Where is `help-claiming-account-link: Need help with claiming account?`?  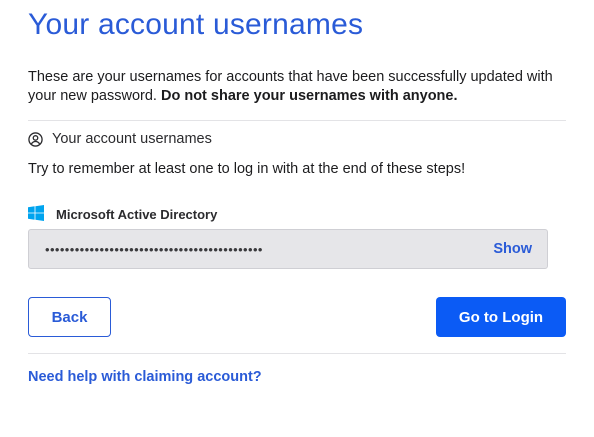 help-claiming-account-link: Need help with claiming account? is located at coordinates (145, 377).